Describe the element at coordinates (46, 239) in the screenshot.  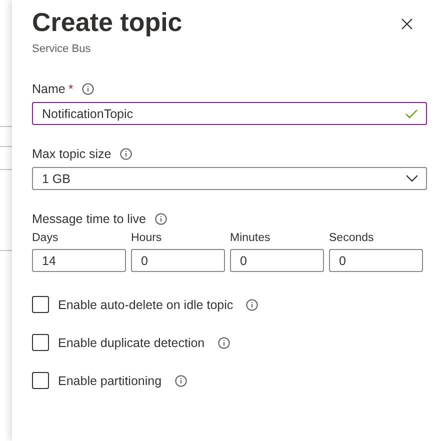
I see `field-label: Days` at that location.